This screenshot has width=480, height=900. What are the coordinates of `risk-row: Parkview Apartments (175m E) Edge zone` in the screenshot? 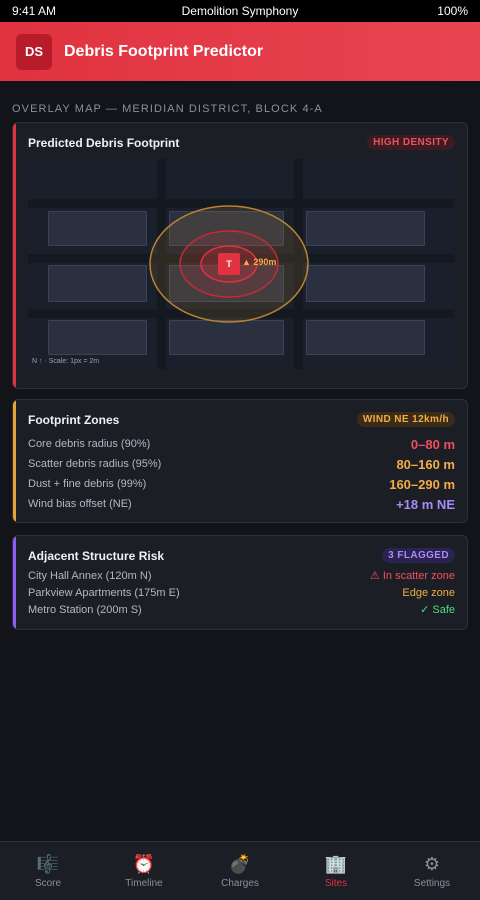 It's located at (241, 592).